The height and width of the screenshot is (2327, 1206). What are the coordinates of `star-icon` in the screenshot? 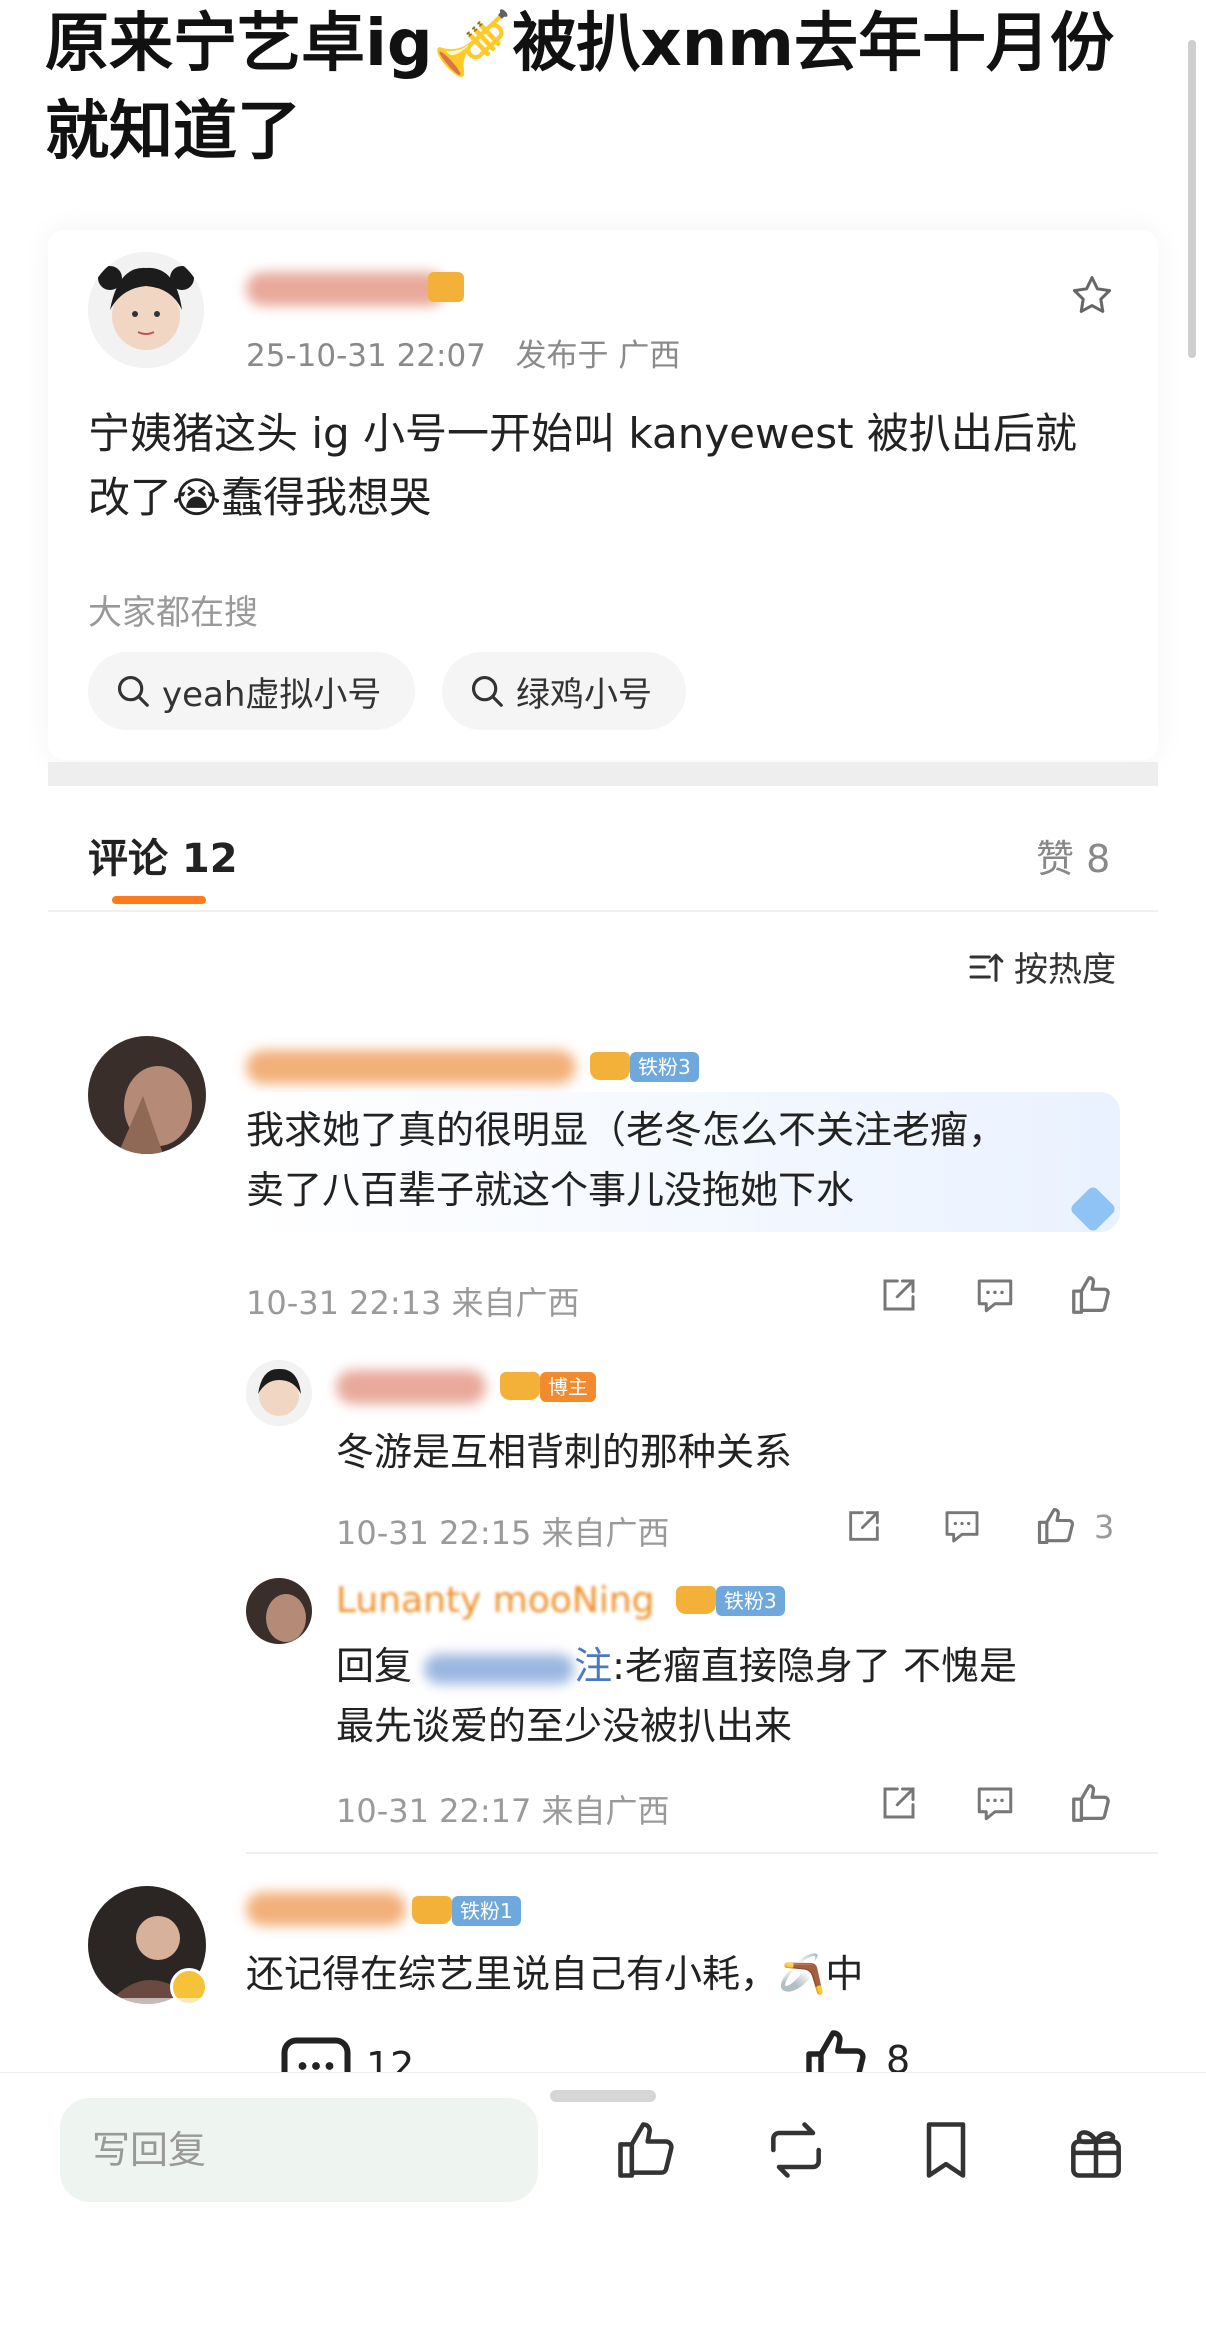 It's located at (1092, 296).